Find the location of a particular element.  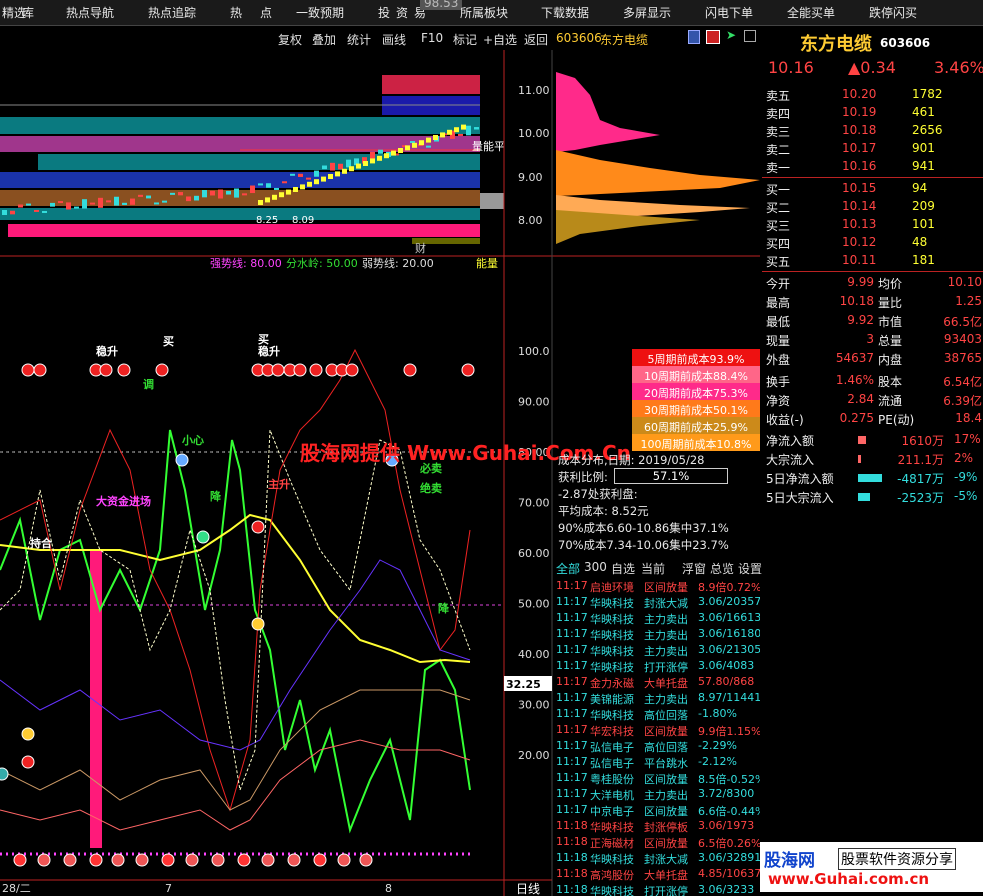

menu-item: 全能买单 is located at coordinates (811, 12).